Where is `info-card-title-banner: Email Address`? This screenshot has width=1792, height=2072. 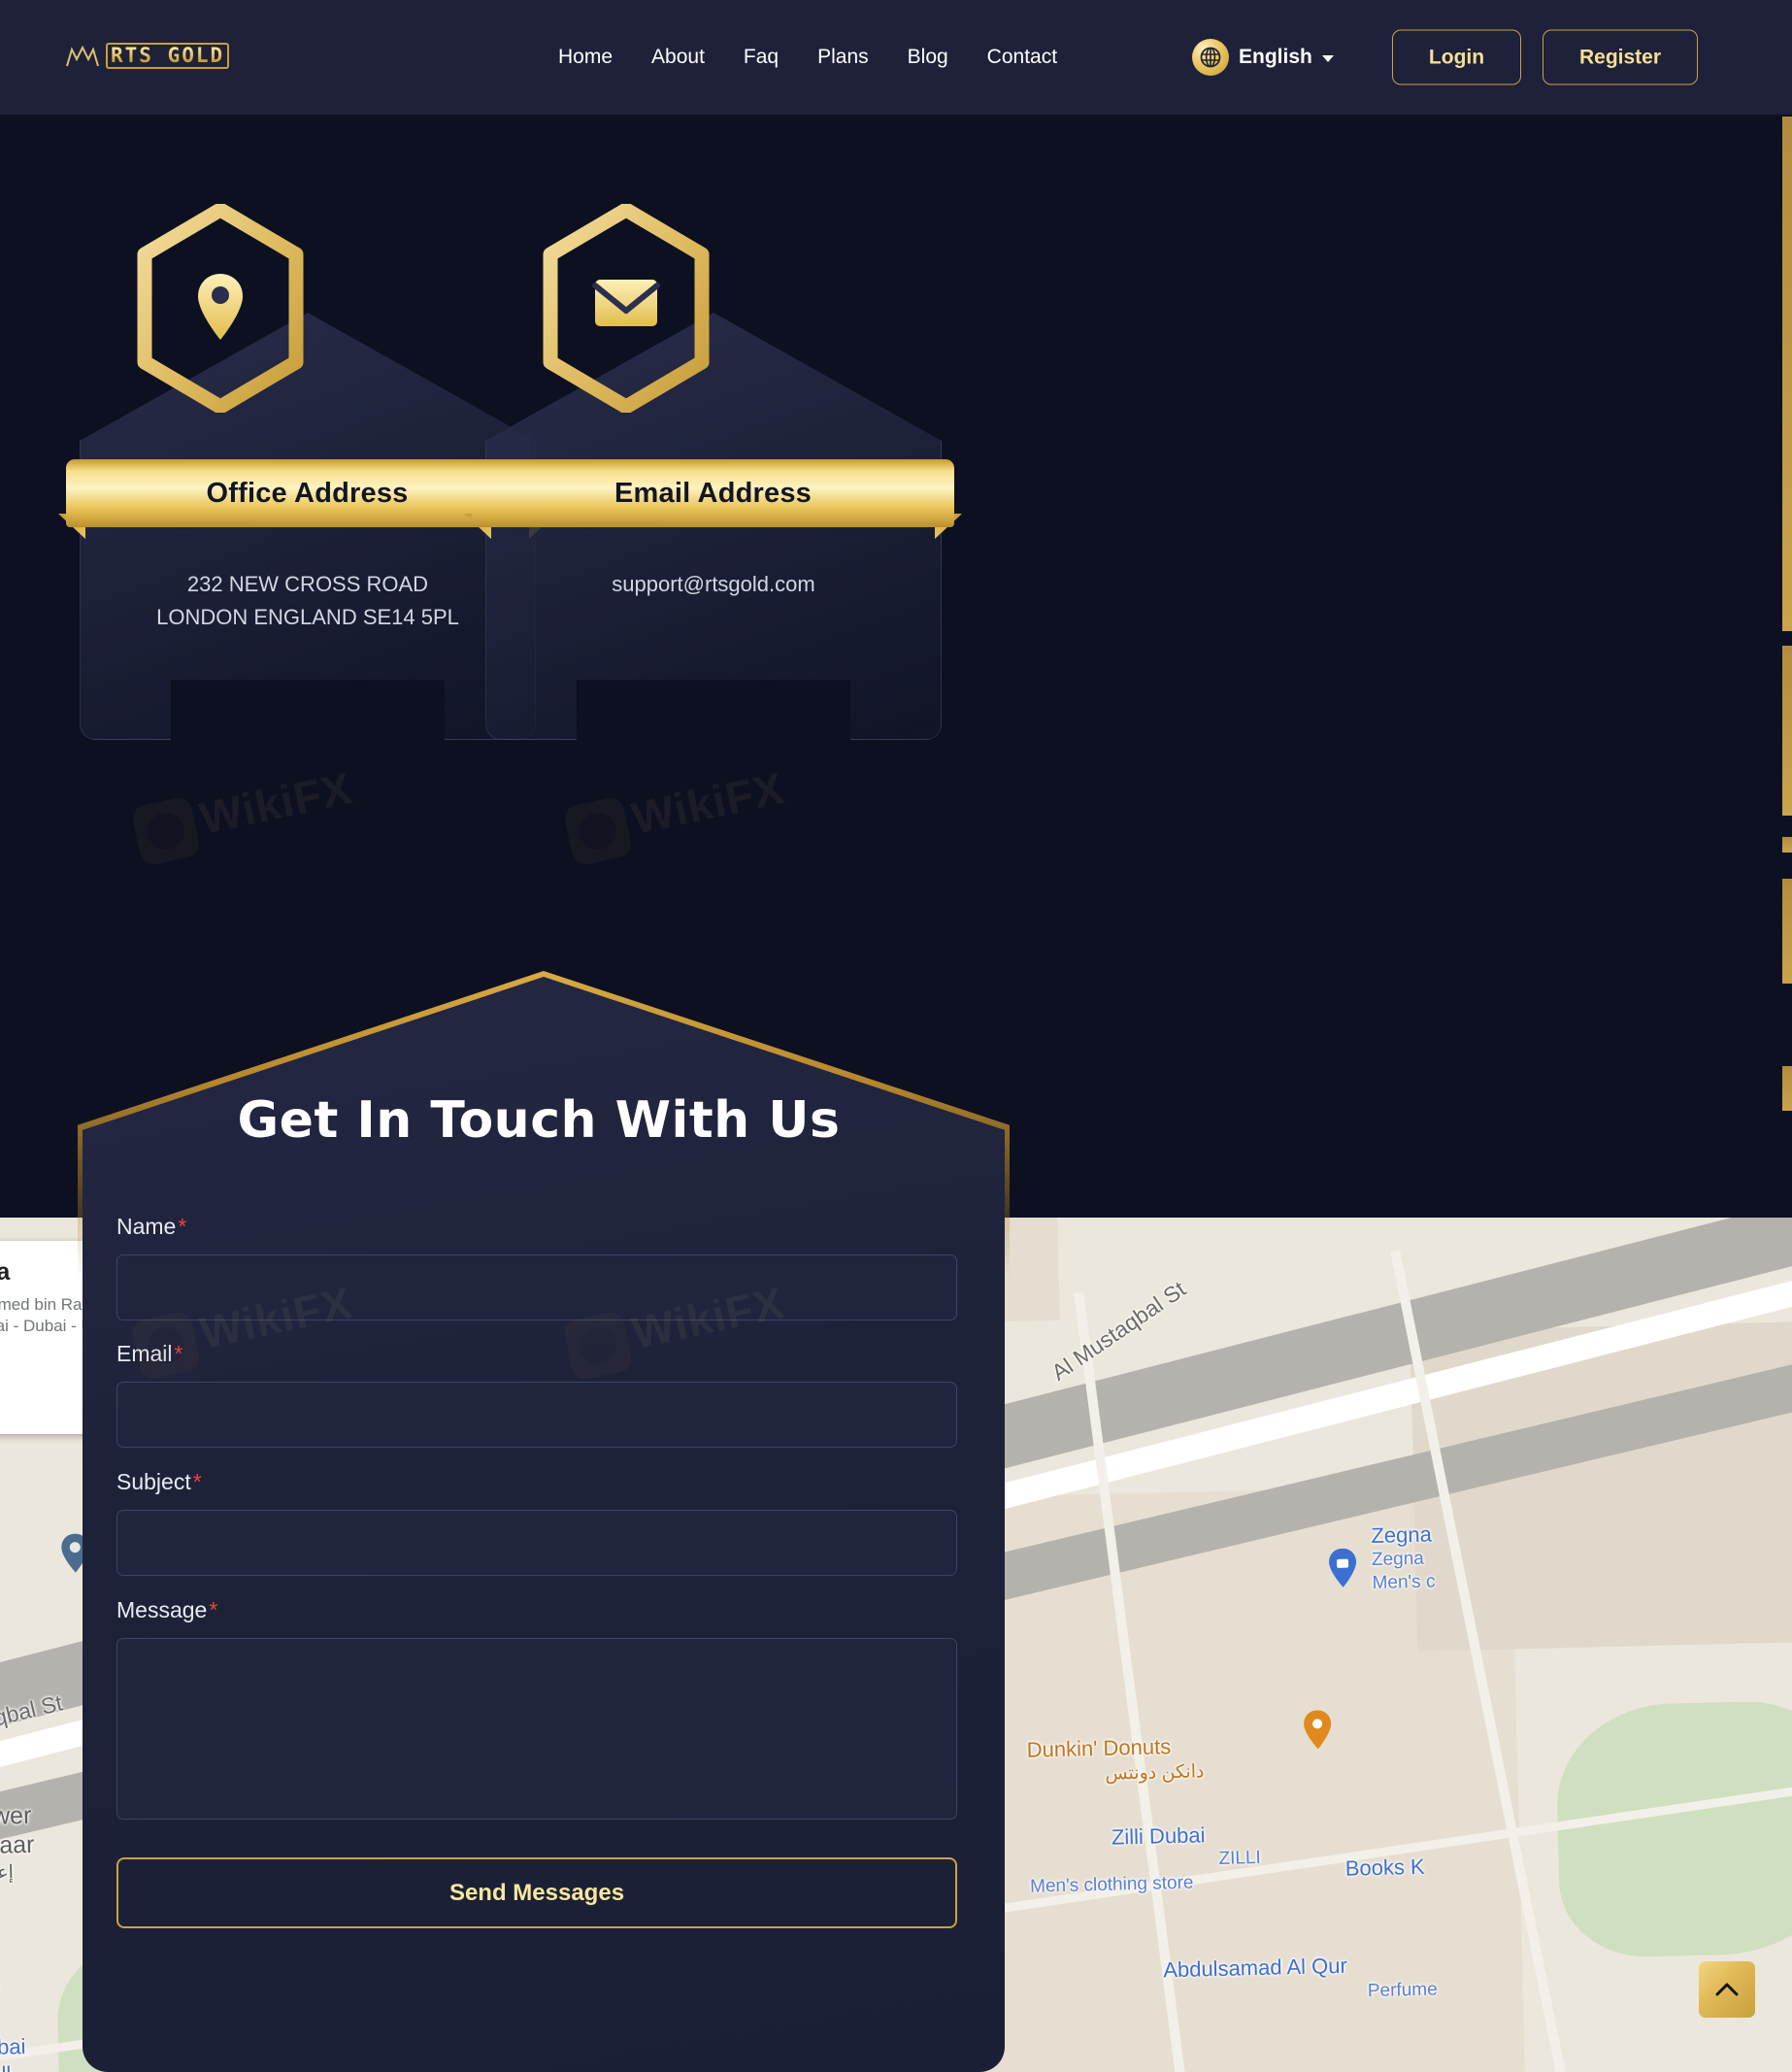 info-card-title-banner: Email Address is located at coordinates (713, 493).